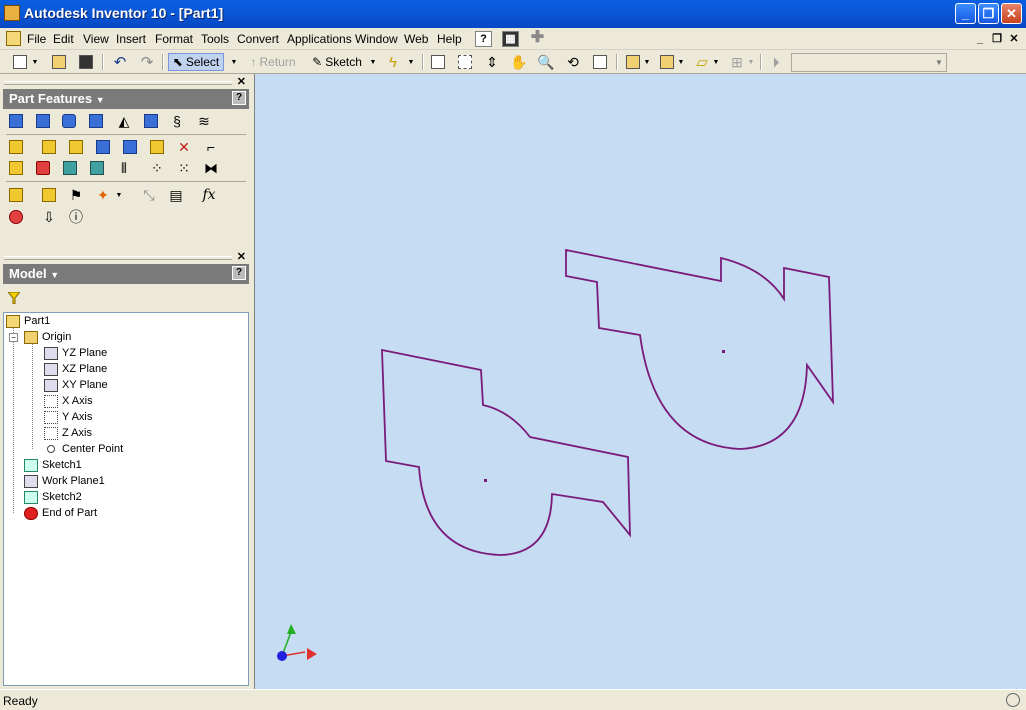 This screenshot has height=710, width=1026. I want to click on revolve-icon, so click(43, 121).